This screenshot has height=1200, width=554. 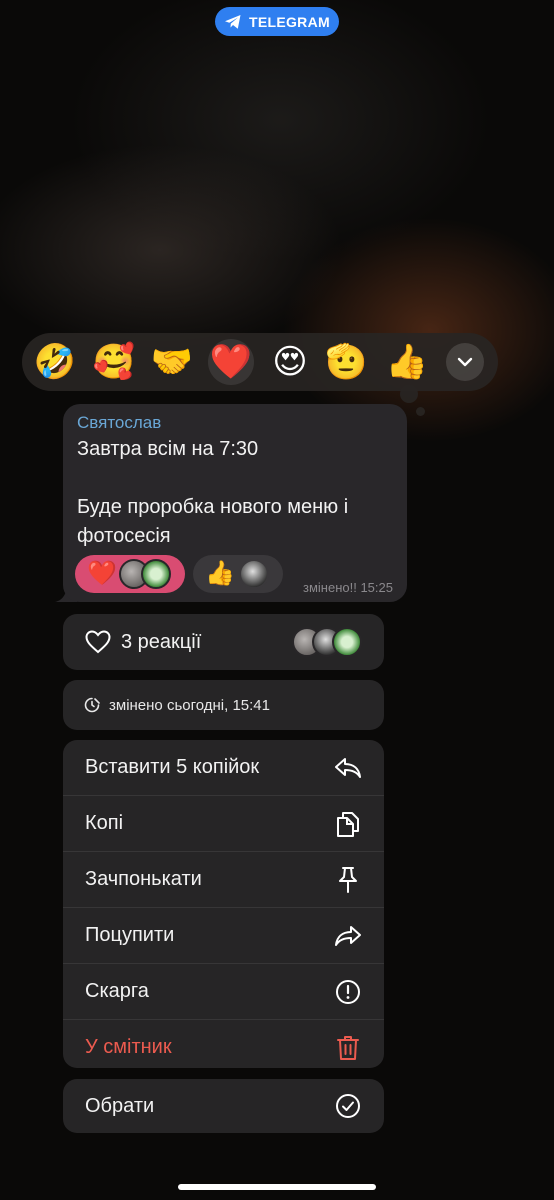 I want to click on reaction-chip-emoji: 👍, so click(x=220, y=573).